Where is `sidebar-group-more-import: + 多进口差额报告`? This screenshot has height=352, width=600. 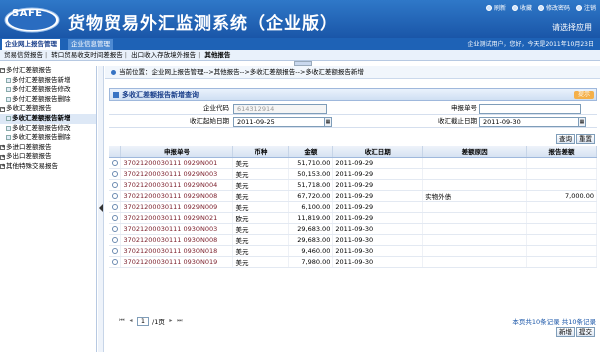
sidebar-group-more-import: + 多进口差额报告 is located at coordinates (48, 148).